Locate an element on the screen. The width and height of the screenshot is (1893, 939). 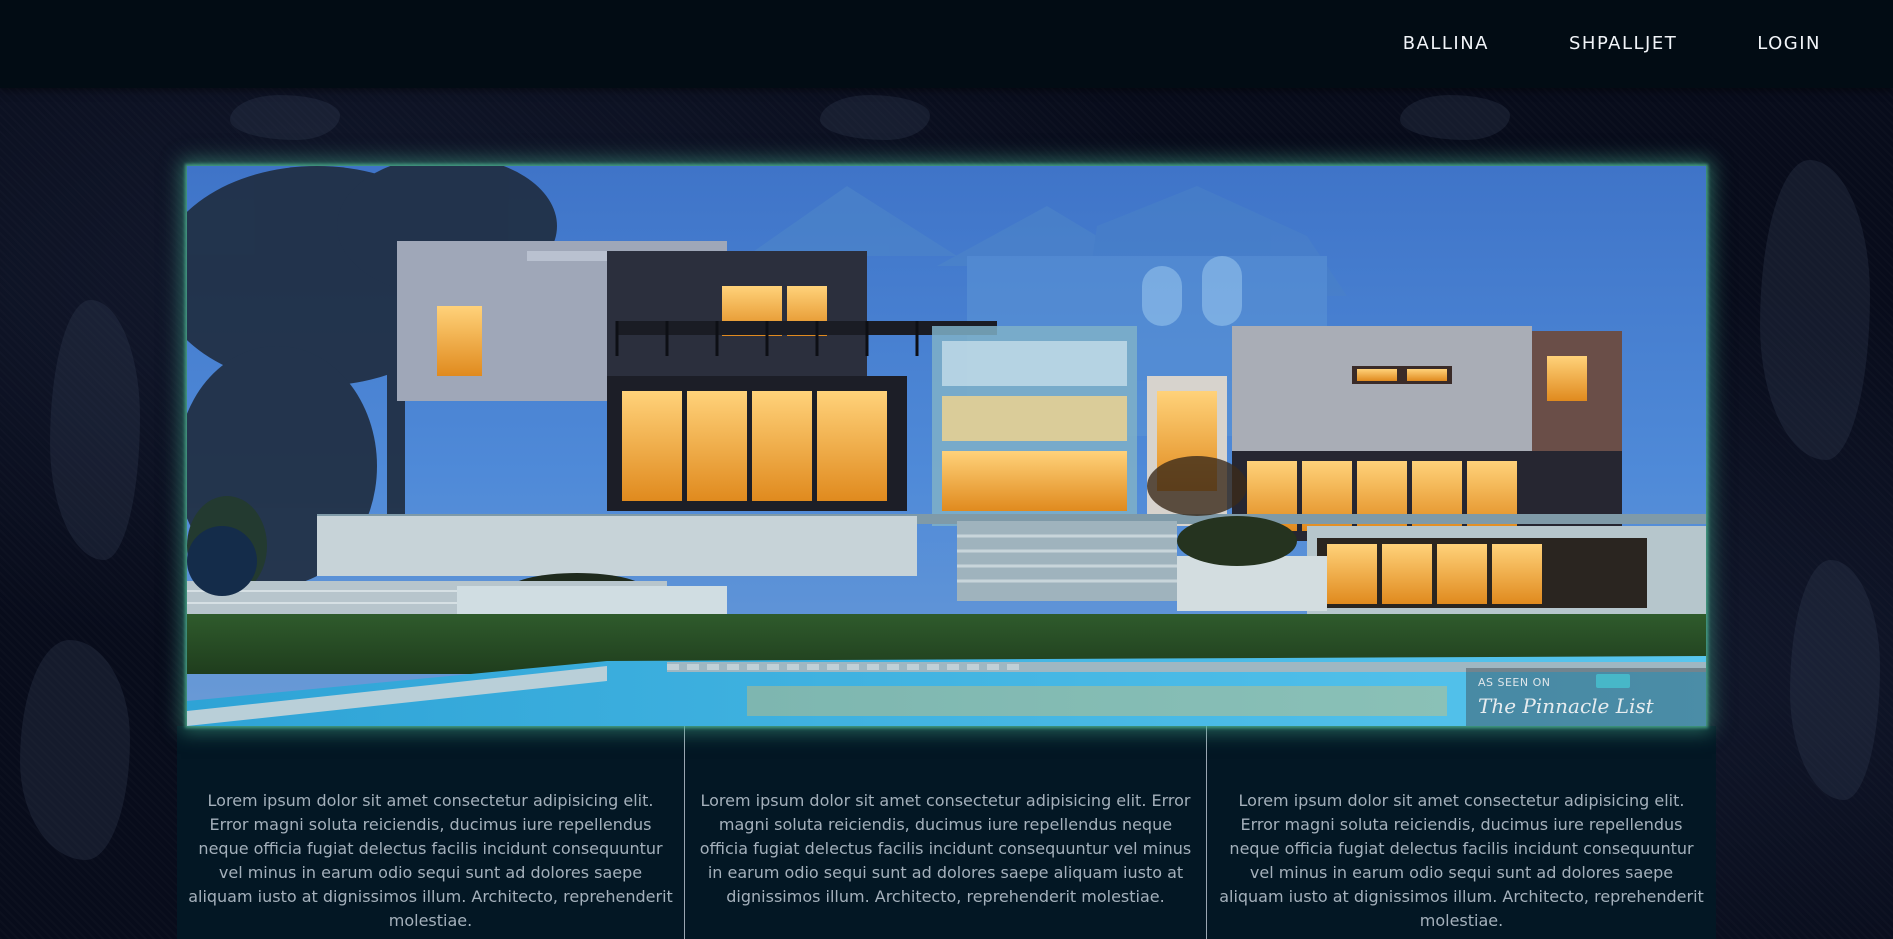
nav-link-login: LOGIN is located at coordinates (1789, 43).